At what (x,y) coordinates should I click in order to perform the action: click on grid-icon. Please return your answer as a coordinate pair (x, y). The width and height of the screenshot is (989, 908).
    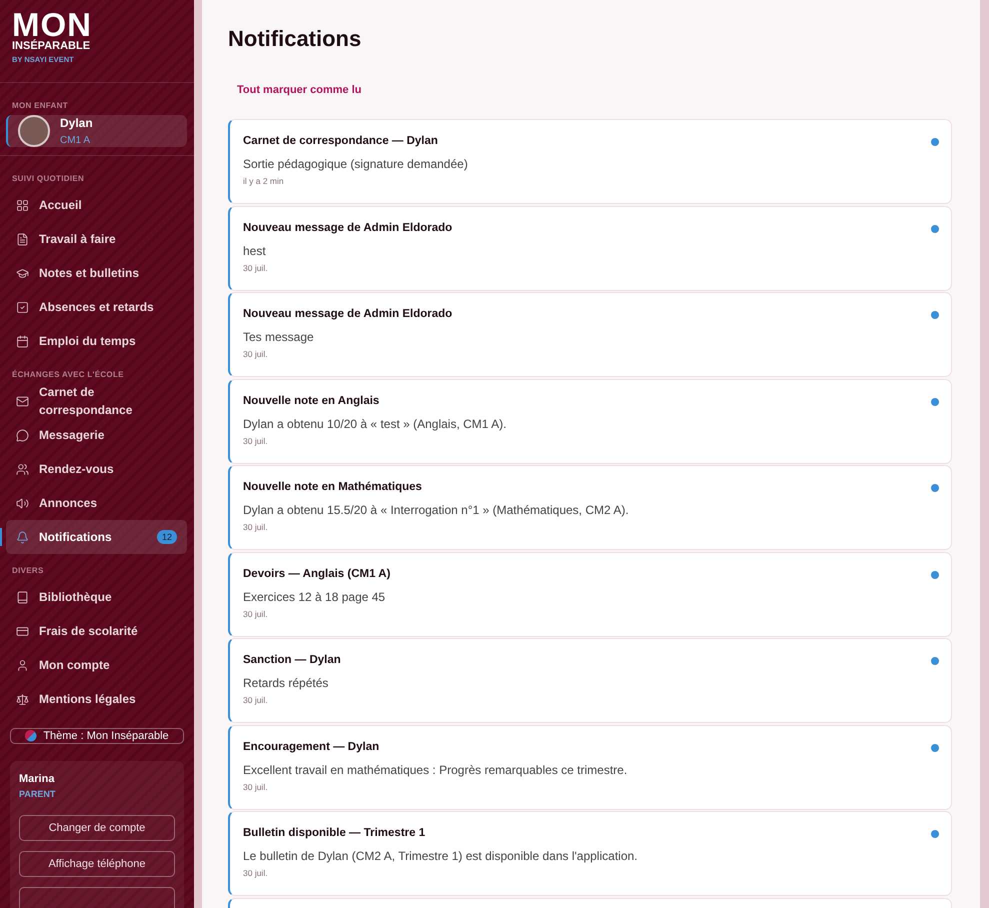
    Looking at the image, I should click on (22, 205).